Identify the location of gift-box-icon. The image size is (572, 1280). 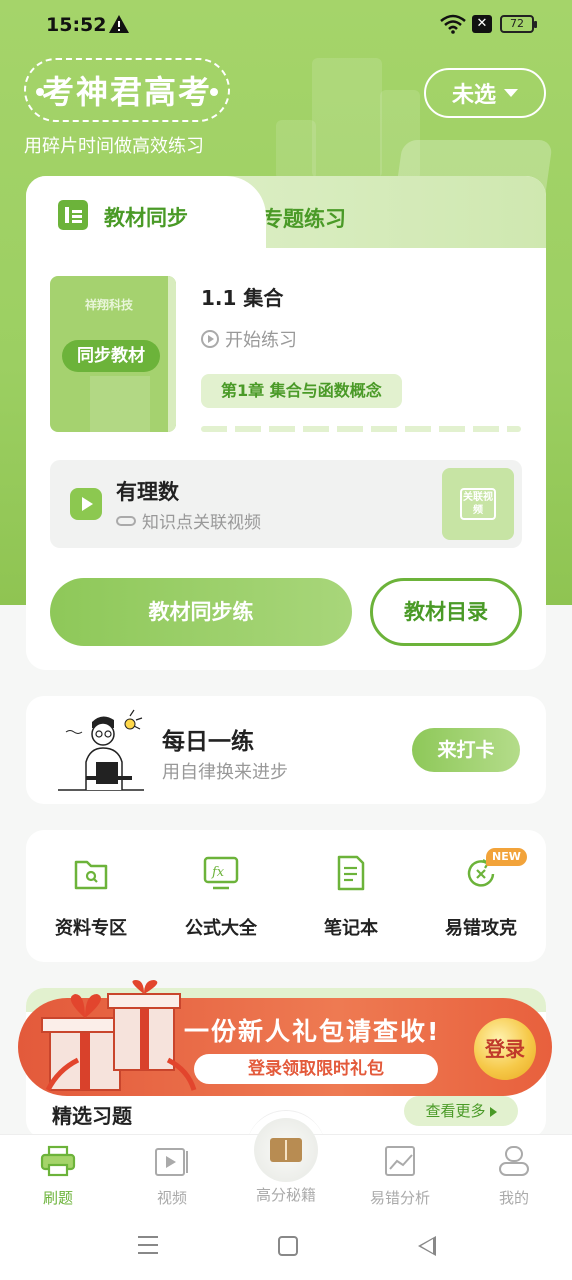
(119, 1036).